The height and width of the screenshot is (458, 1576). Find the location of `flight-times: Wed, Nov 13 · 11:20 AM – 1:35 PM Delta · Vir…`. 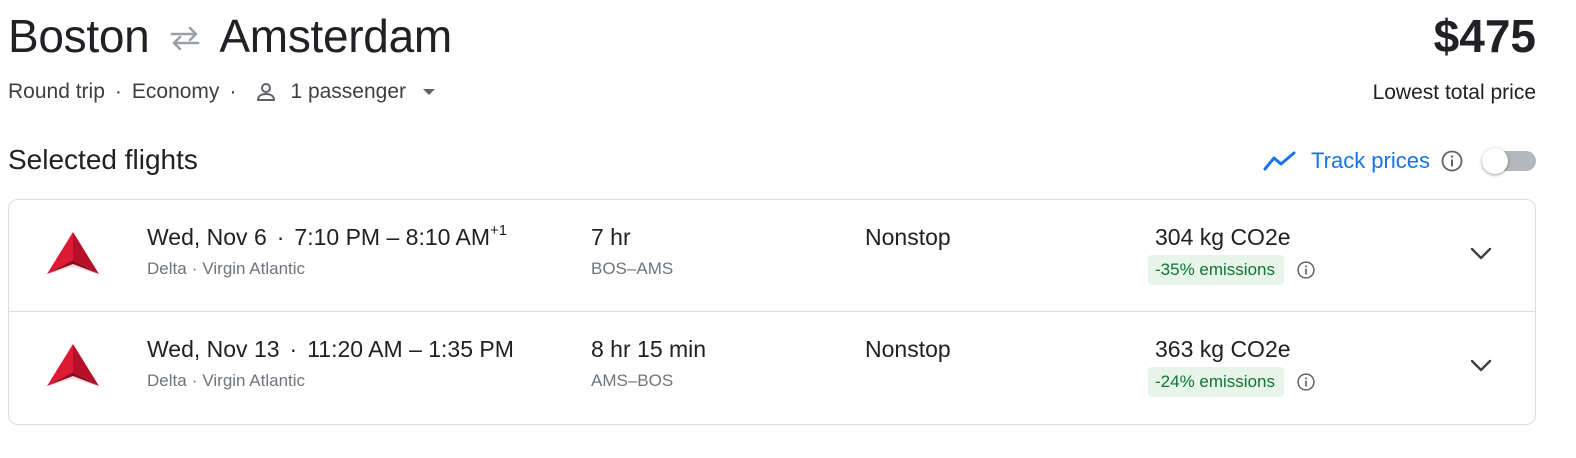

flight-times: Wed, Nov 13 · 11:20 AM – 1:35 PM Delta · Vir… is located at coordinates (330, 363).